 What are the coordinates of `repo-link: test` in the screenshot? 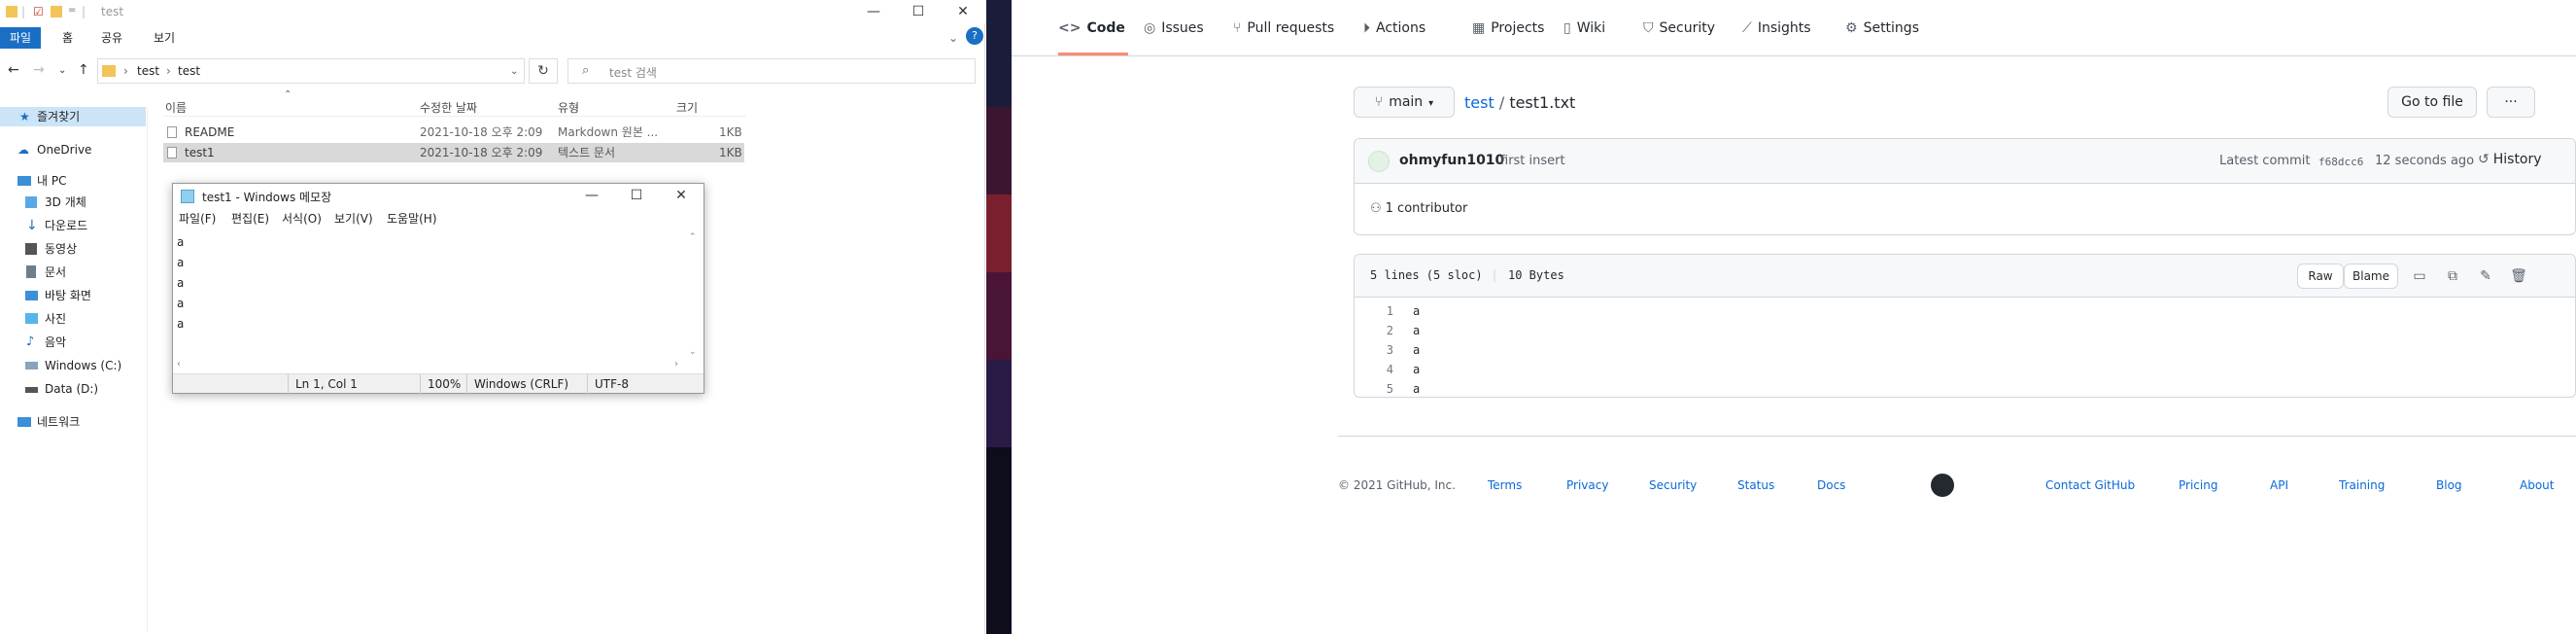 It's located at (1479, 103).